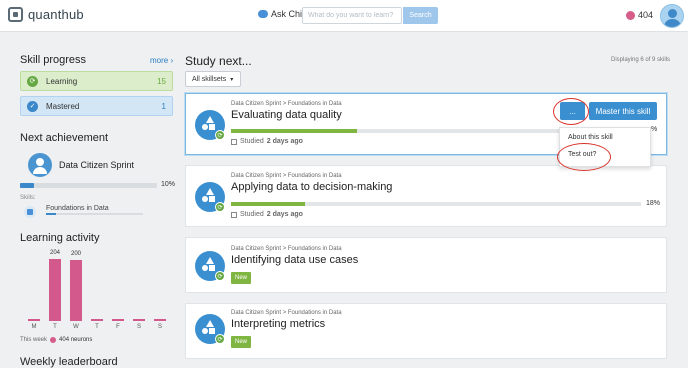  I want to click on chip-logo-icon, so click(15, 14).